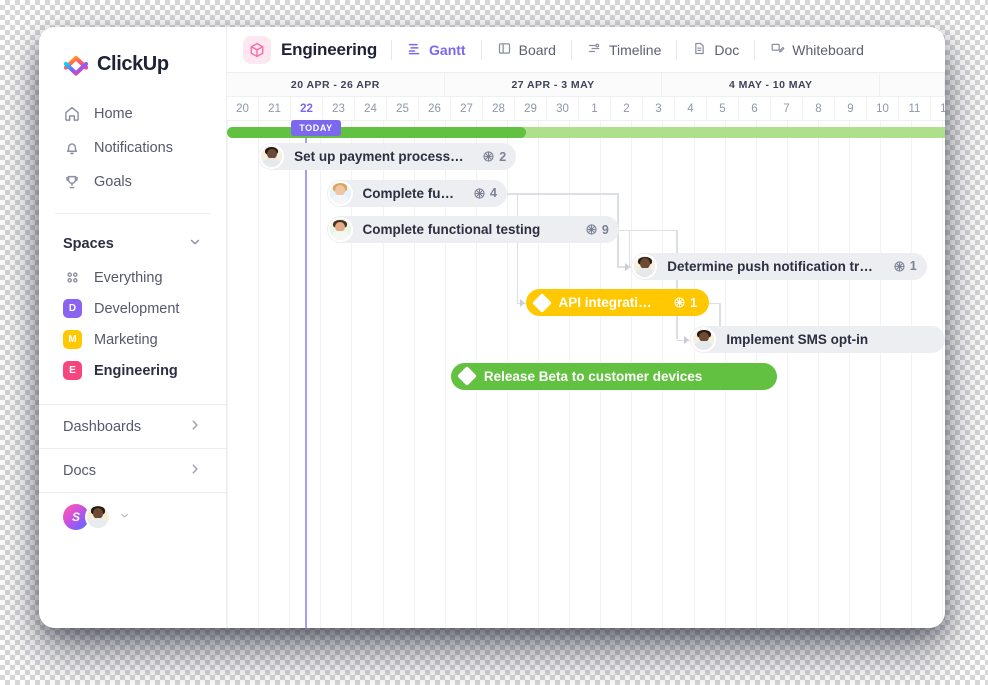  I want to click on gantt-day-cell: 11, so click(915, 108).